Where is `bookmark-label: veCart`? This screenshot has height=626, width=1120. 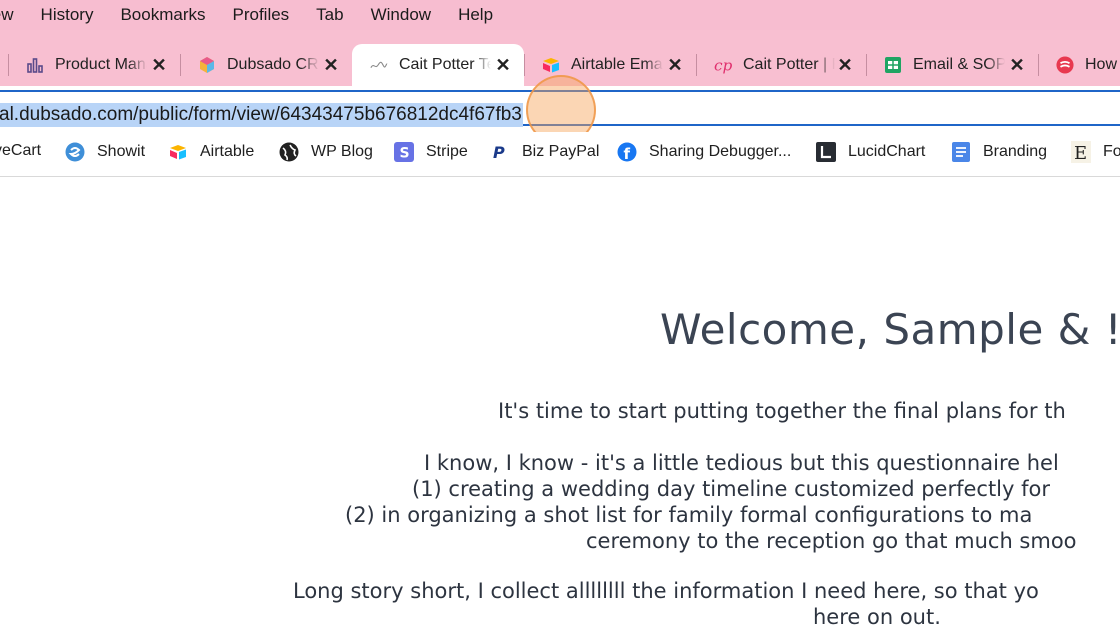
bookmark-label: veCart is located at coordinates (21, 150).